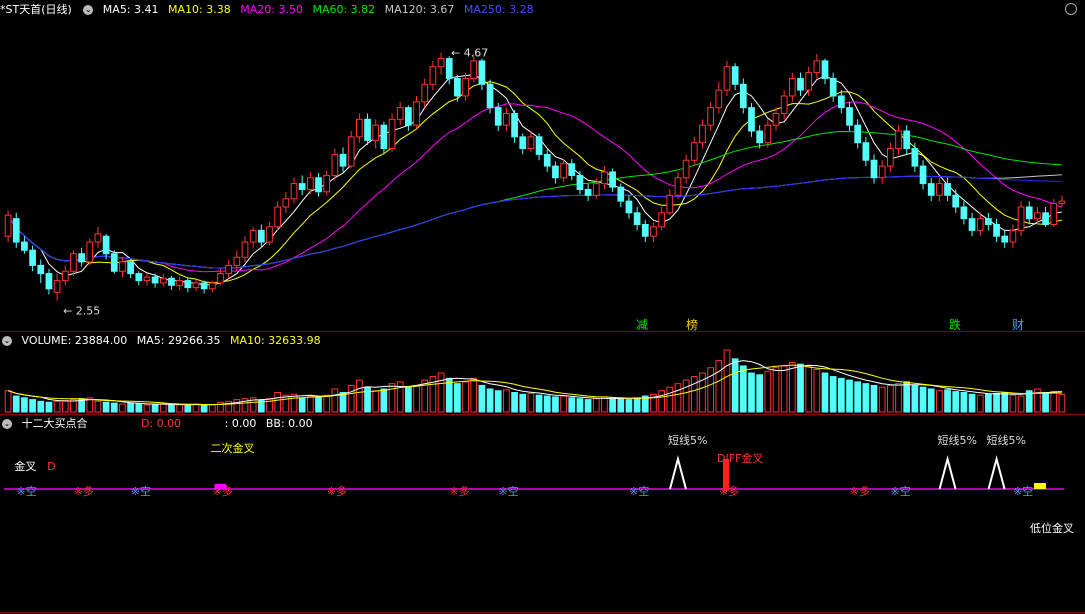 The height and width of the screenshot is (614, 1085). Describe the element at coordinates (469, 53) in the screenshot. I see `high-price-label: ← 4.67` at that location.